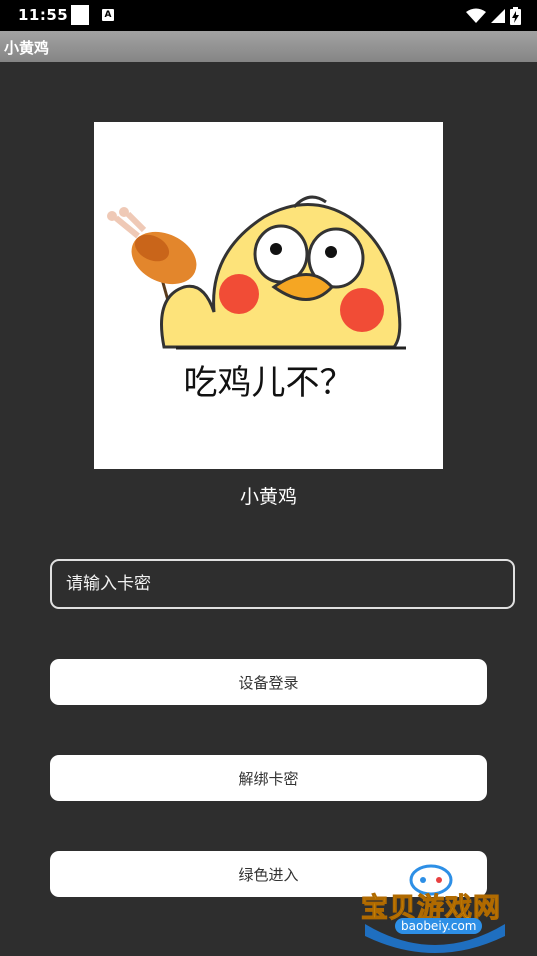 The height and width of the screenshot is (956, 537). What do you see at coordinates (435, 908) in the screenshot?
I see `watermark: 宝贝游戏网 baobeiy.com` at bounding box center [435, 908].